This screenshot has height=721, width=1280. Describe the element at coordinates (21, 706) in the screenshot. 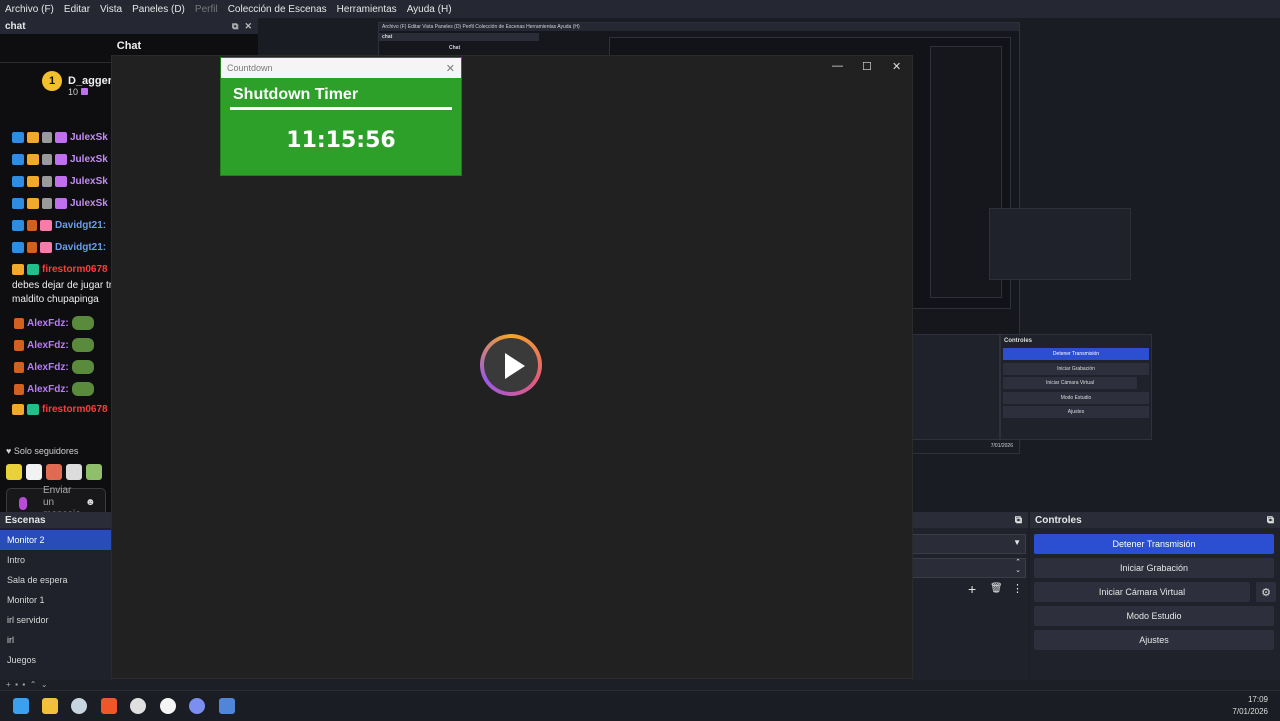

I see `windows-start-icon` at that location.